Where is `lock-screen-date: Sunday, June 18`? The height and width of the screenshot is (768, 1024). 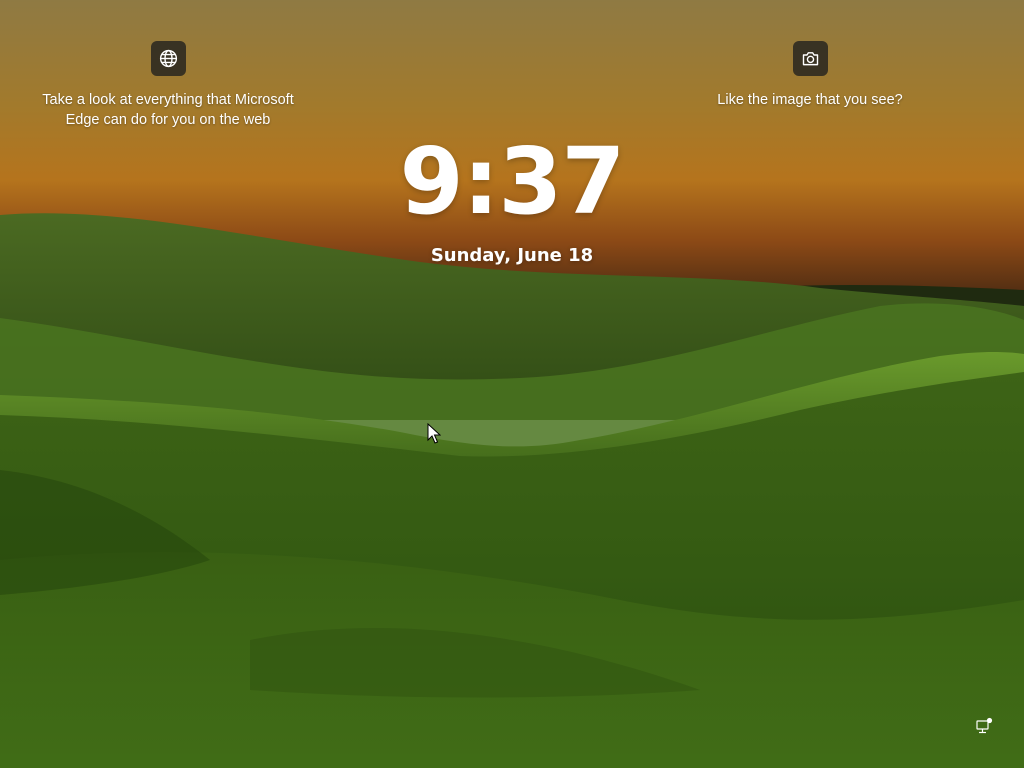
lock-screen-date: Sunday, June 18 is located at coordinates (512, 255).